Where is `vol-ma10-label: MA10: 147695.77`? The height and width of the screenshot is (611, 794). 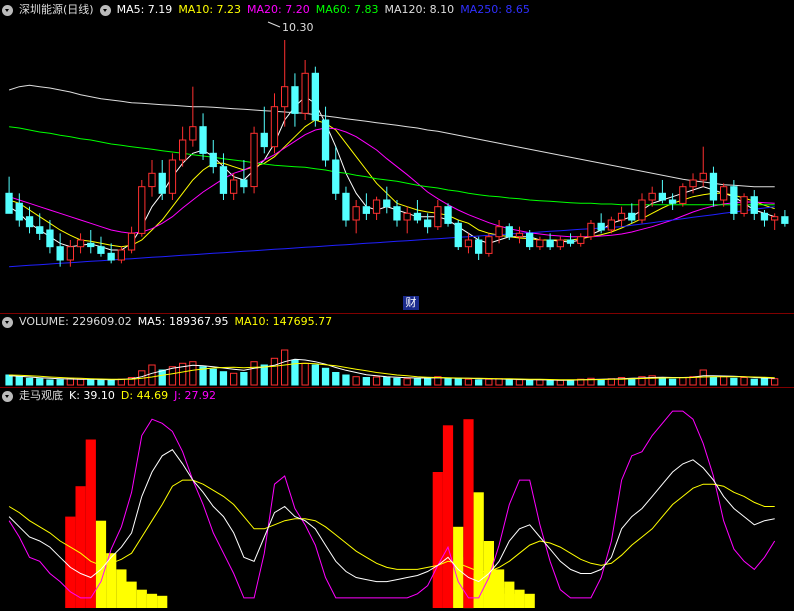 vol-ma10-label: MA10: 147695.77 is located at coordinates (283, 321).